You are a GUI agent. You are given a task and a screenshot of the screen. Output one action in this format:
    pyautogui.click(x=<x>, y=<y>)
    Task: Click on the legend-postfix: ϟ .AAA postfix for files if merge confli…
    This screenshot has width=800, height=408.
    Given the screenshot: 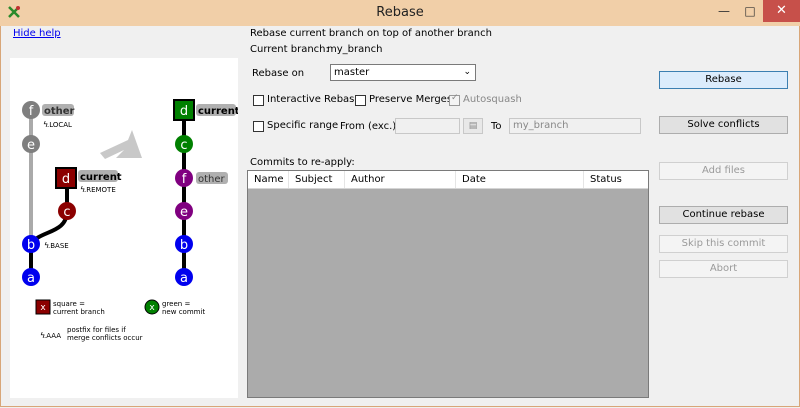 What is the action you would take?
    pyautogui.click(x=91, y=334)
    